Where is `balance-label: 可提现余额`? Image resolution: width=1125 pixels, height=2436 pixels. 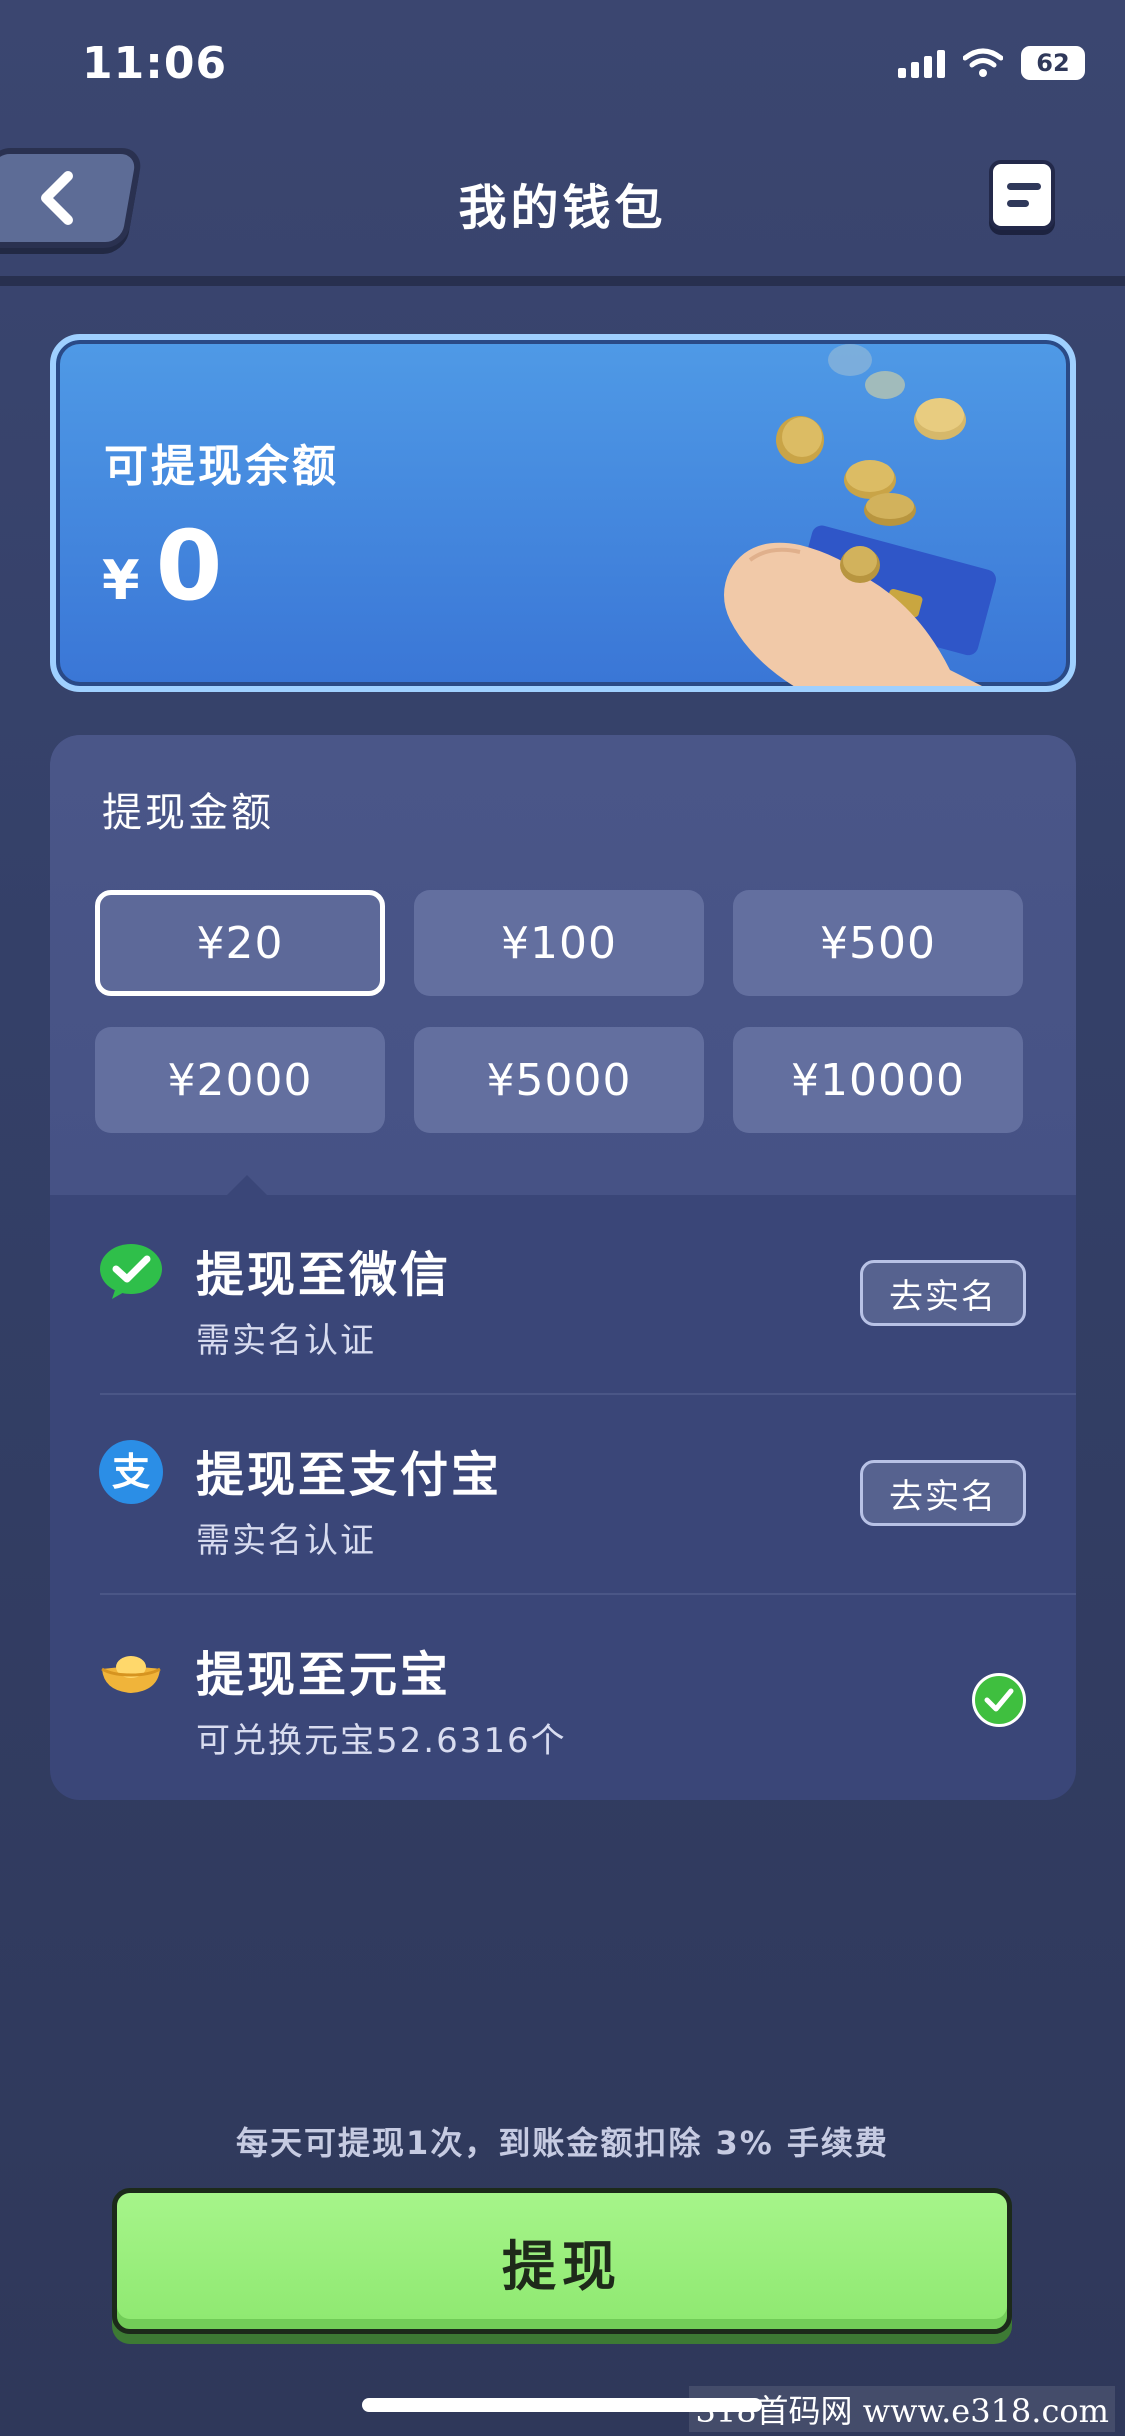
balance-label: 可提现余额 is located at coordinates (221, 466).